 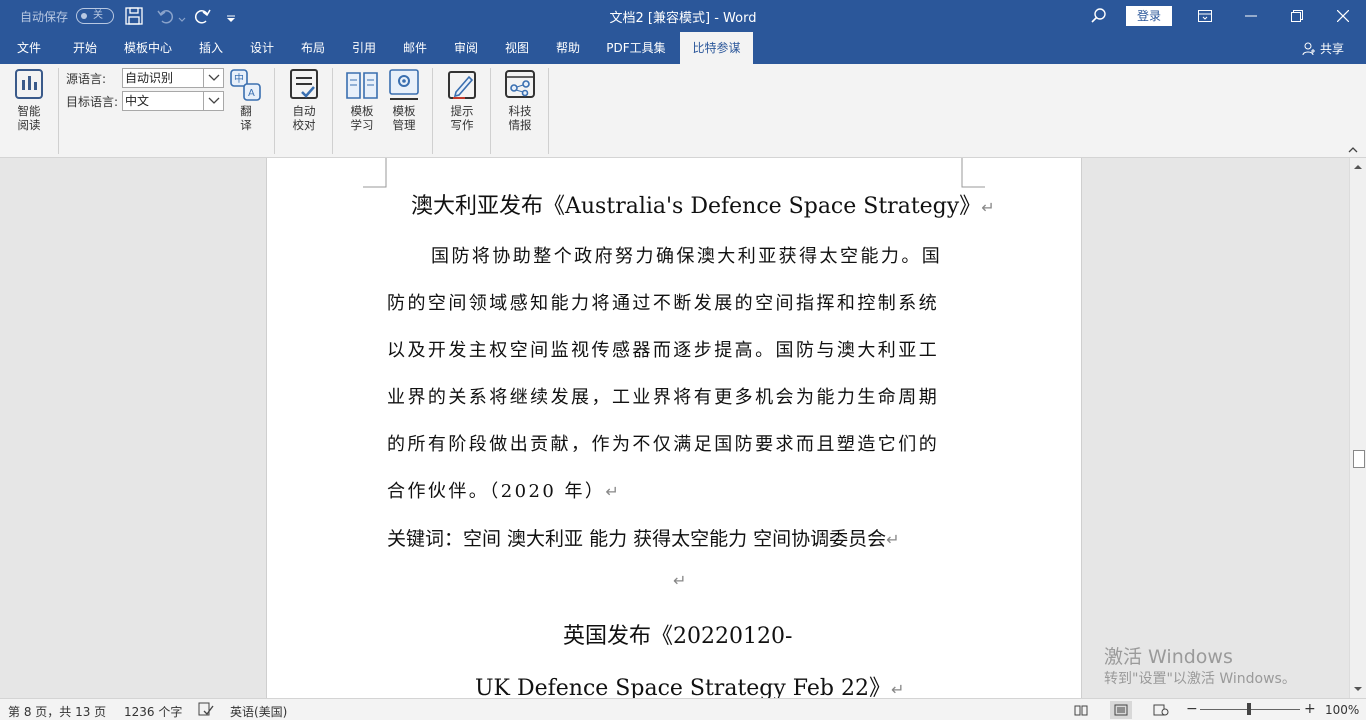 I want to click on template-settings-icon, so click(x=404, y=84).